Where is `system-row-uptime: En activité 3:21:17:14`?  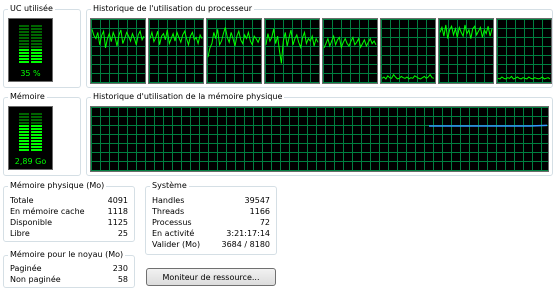
system-row-uptime: En activité 3:21:17:14 is located at coordinates (211, 233).